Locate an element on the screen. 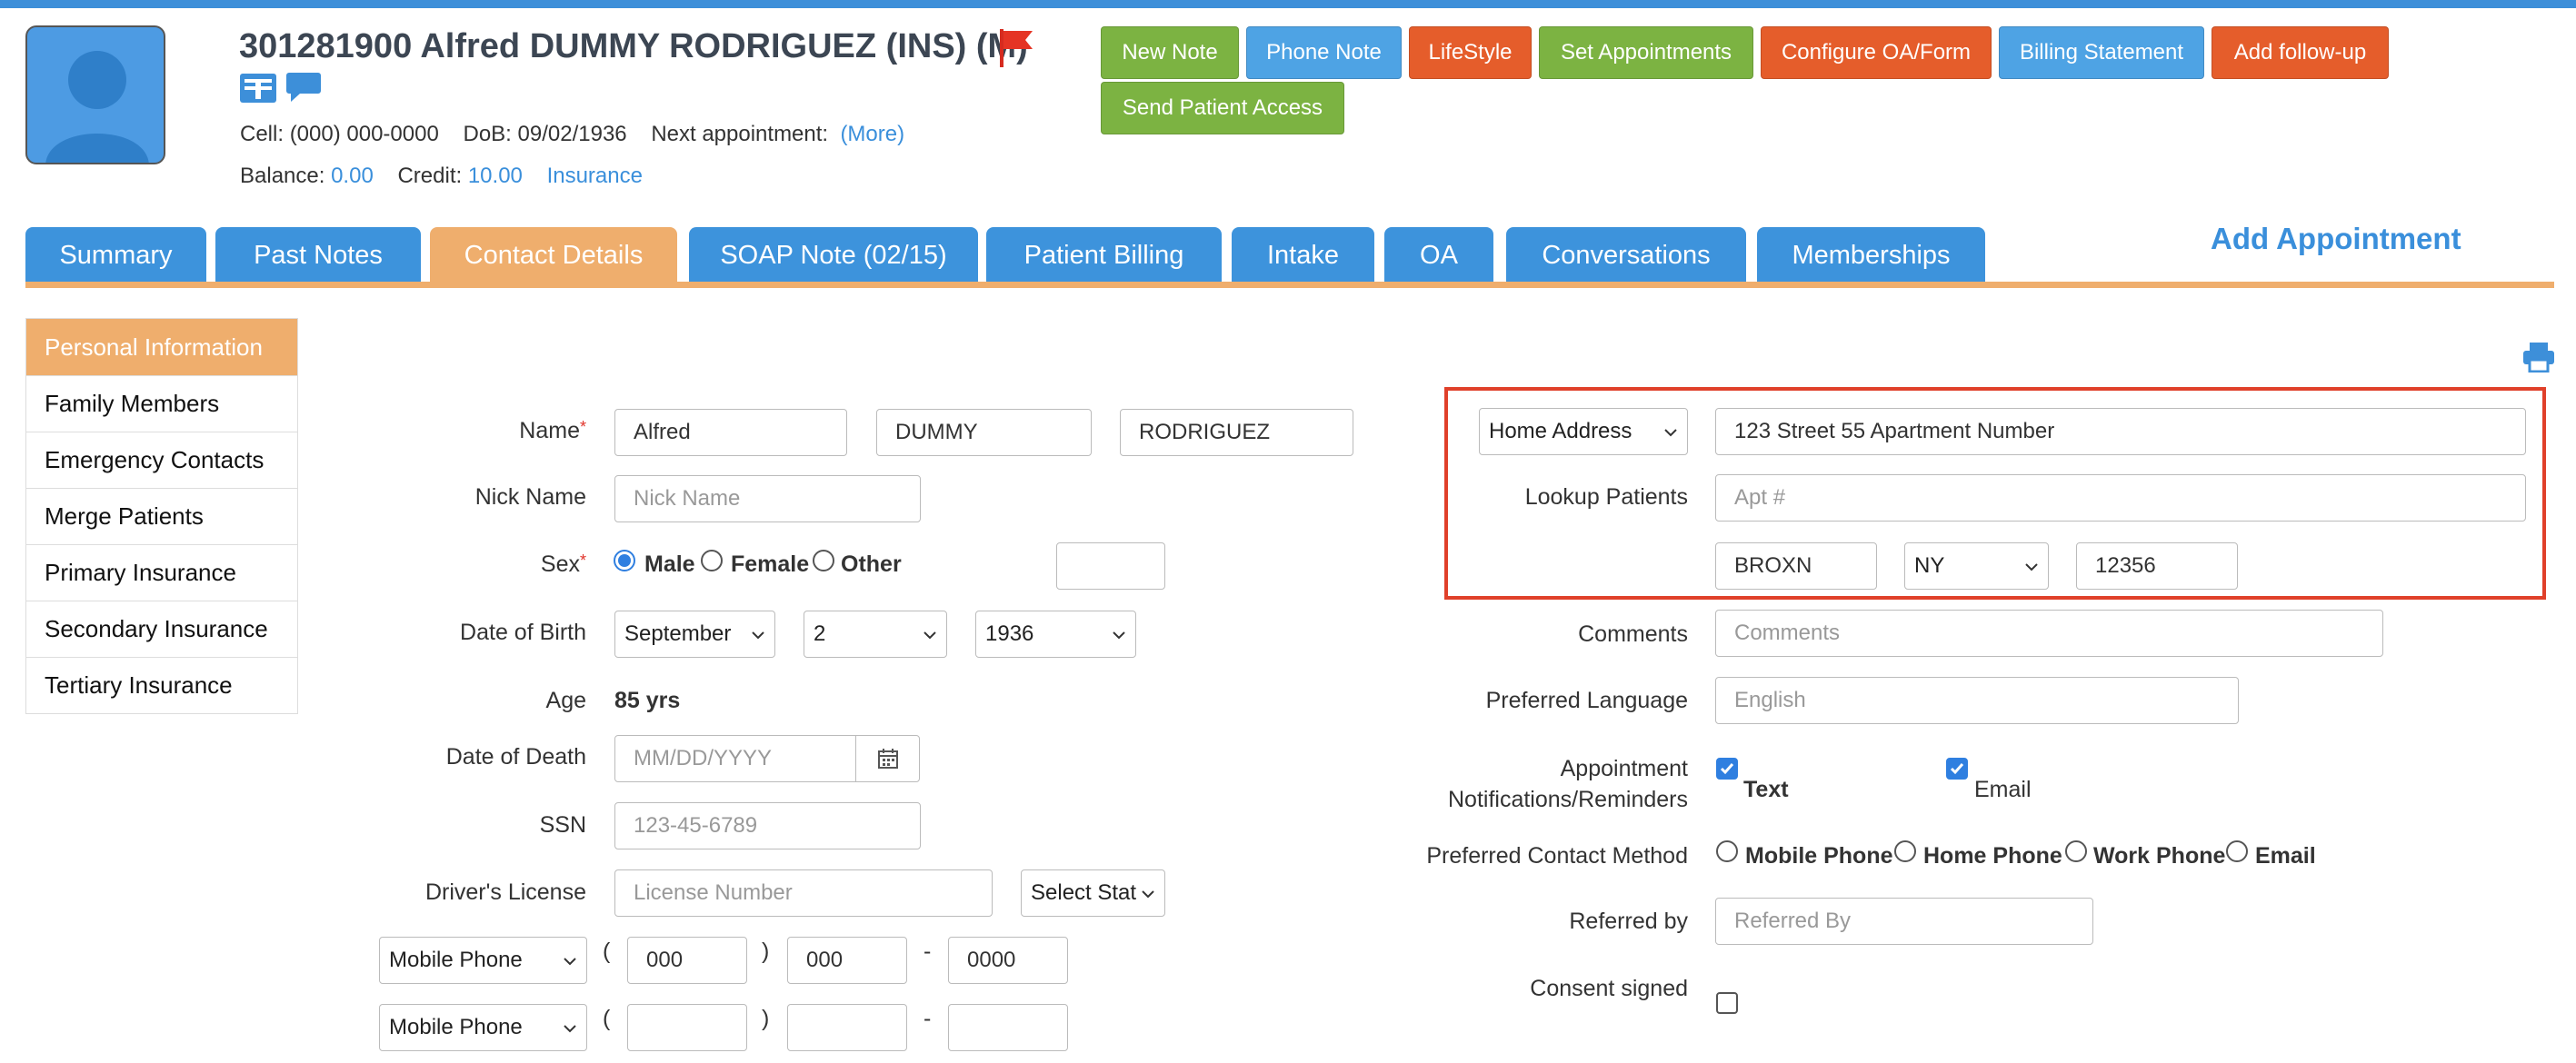 The height and width of the screenshot is (1063, 2576). set-appointments-button: Set Appointments is located at coordinates (1646, 52).